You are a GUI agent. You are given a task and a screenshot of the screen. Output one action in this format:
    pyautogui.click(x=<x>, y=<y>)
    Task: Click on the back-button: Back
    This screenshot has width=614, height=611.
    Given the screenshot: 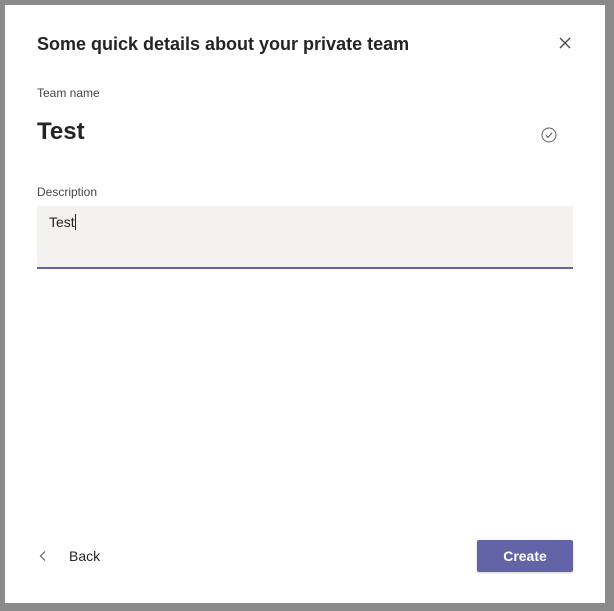 What is the action you would take?
    pyautogui.click(x=68, y=556)
    